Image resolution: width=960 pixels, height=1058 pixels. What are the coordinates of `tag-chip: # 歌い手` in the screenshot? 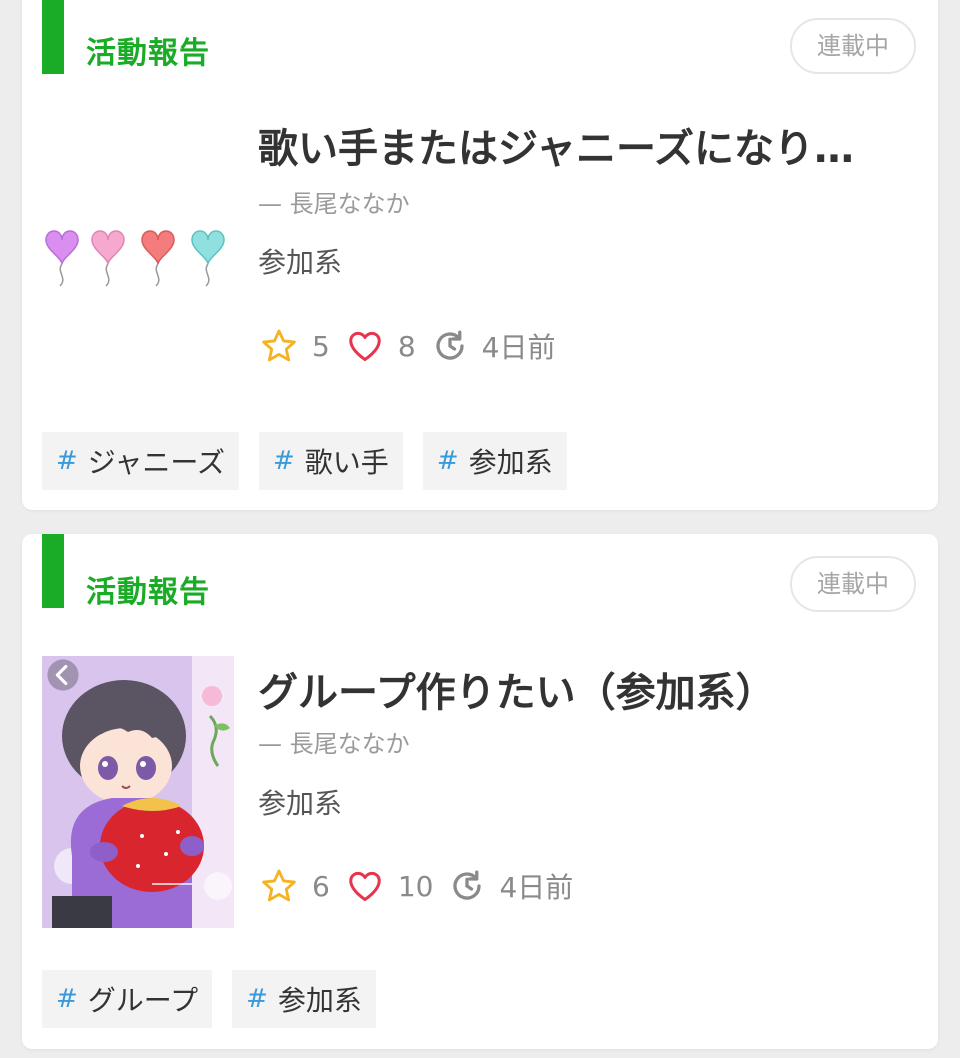 It's located at (331, 461).